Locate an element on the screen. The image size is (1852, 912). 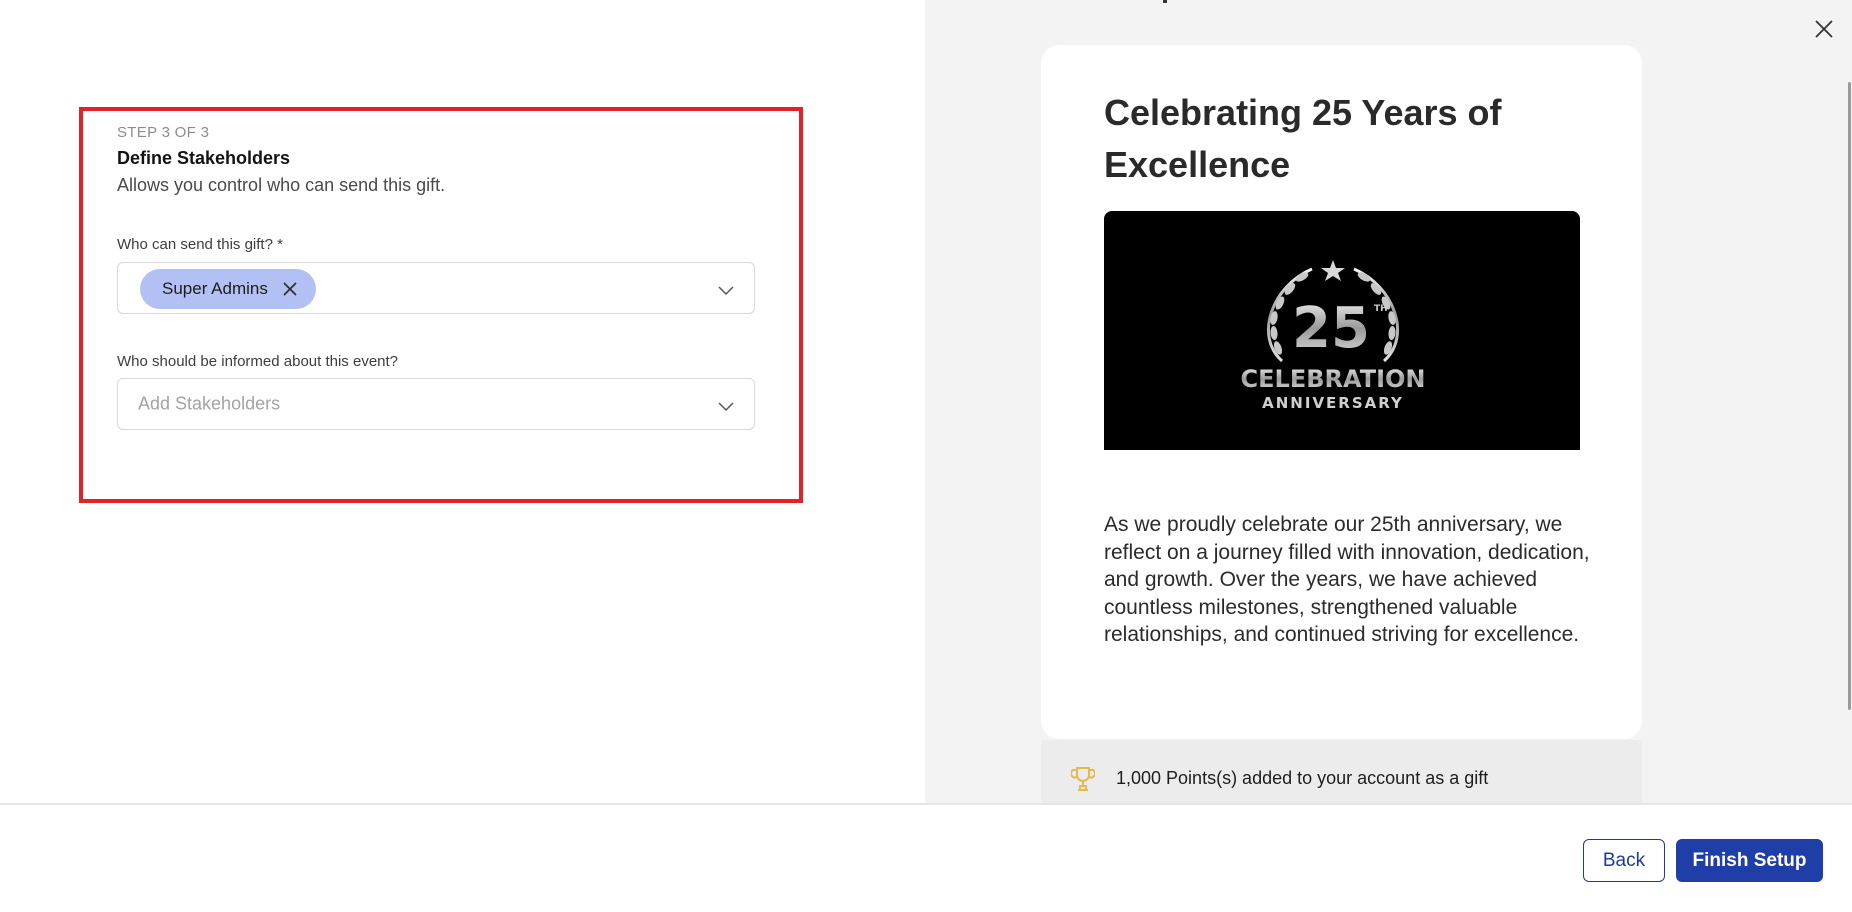
section-title: Define Stakeholders is located at coordinates (204, 158).